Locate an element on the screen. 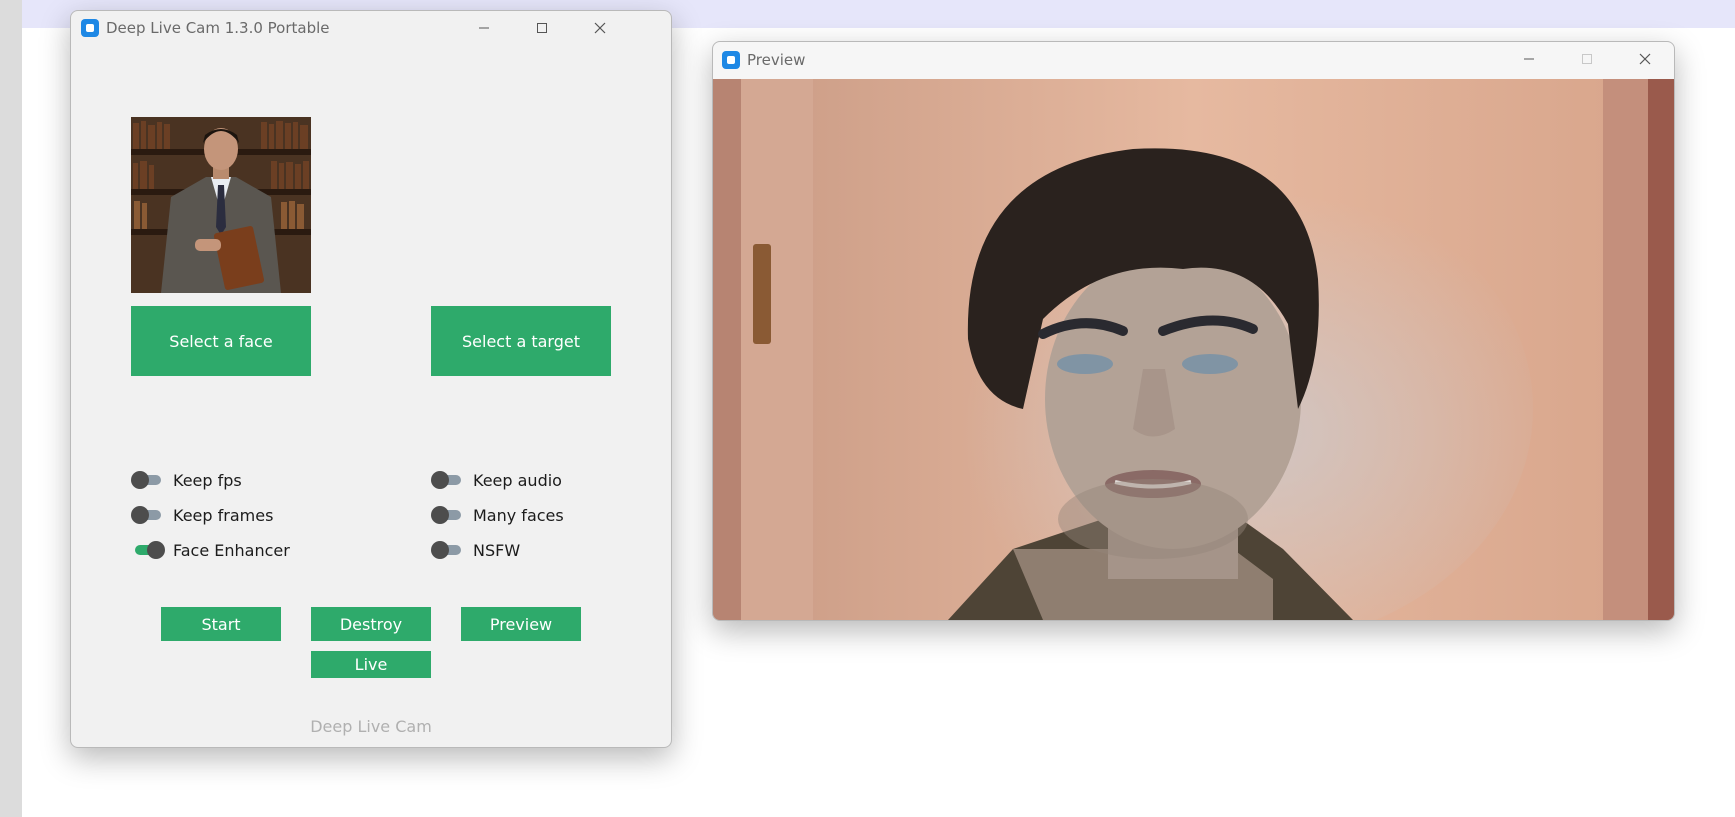  many-faces-toggle: Many faces is located at coordinates (497, 515).